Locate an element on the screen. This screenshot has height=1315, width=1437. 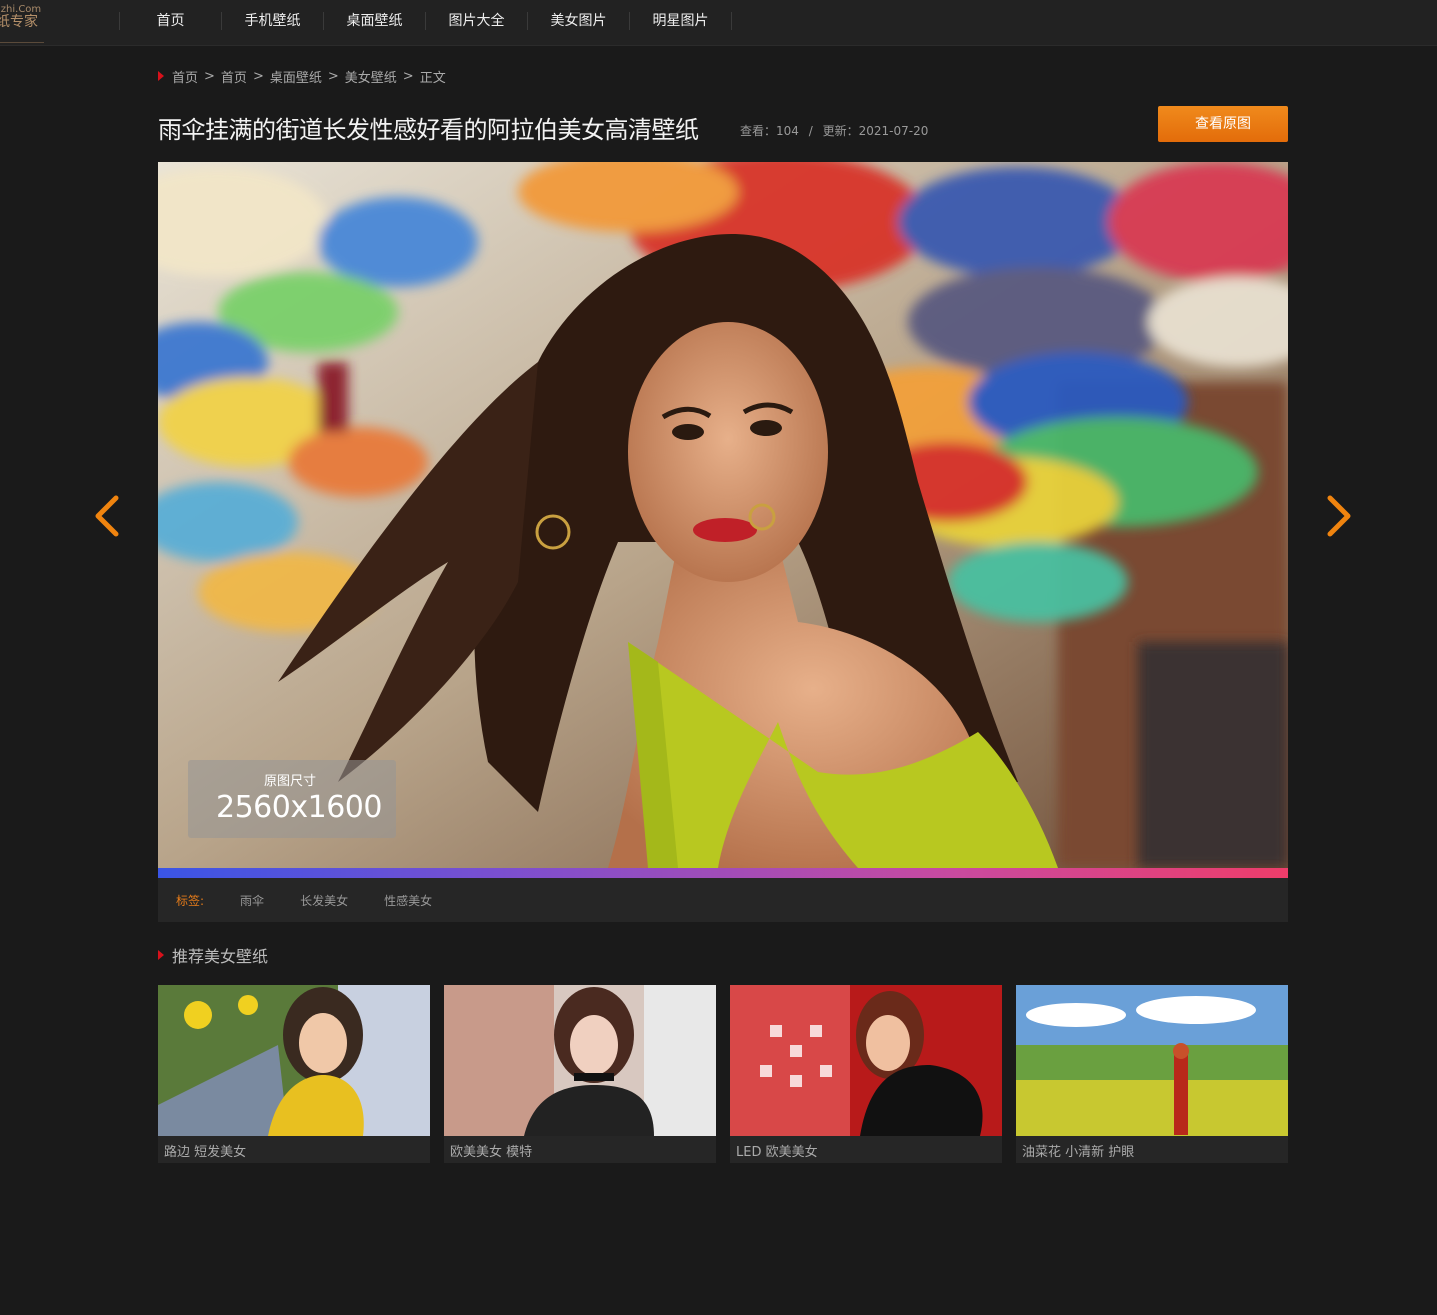
recommend-caption: 欧美美女 模特 is located at coordinates (491, 1152).